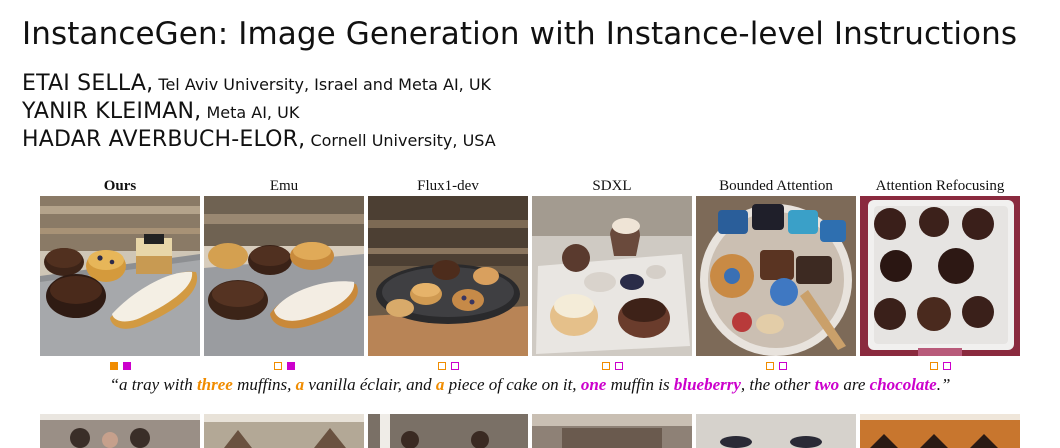 This screenshot has height=448, width=1060. Describe the element at coordinates (943, 384) in the screenshot. I see `caption-text: .”` at that location.